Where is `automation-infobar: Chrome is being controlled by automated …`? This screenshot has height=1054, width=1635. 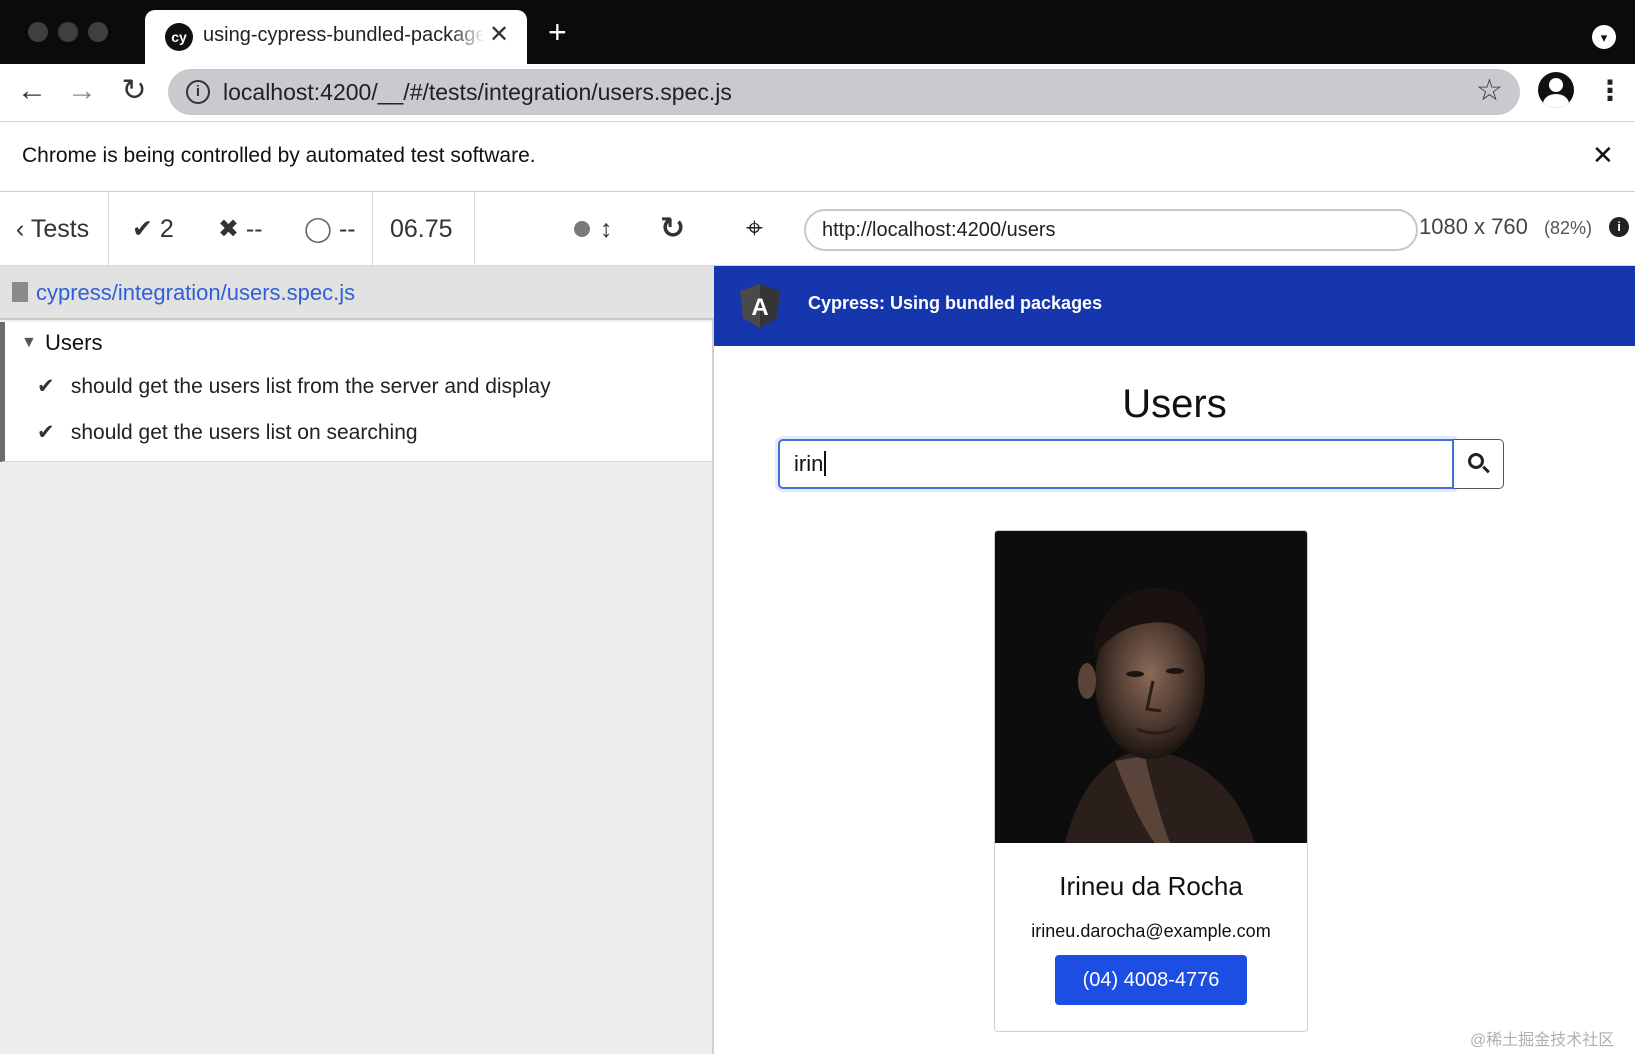 automation-infobar: Chrome is being controlled by automated … is located at coordinates (817, 157).